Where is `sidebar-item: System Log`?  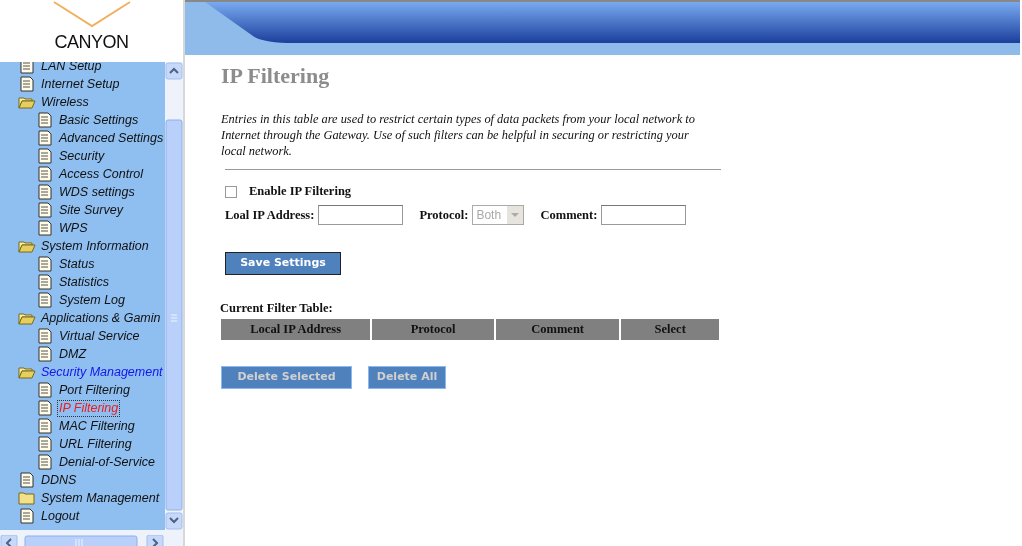
sidebar-item: System Log is located at coordinates (92, 300).